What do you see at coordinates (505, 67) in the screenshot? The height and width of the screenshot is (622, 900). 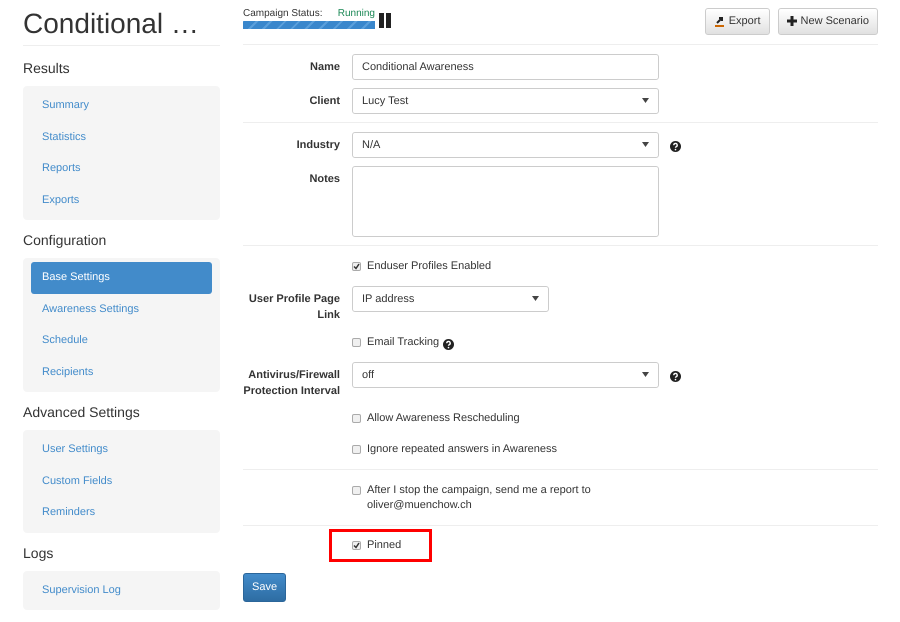 I see `text-field: Conditional Awareness` at bounding box center [505, 67].